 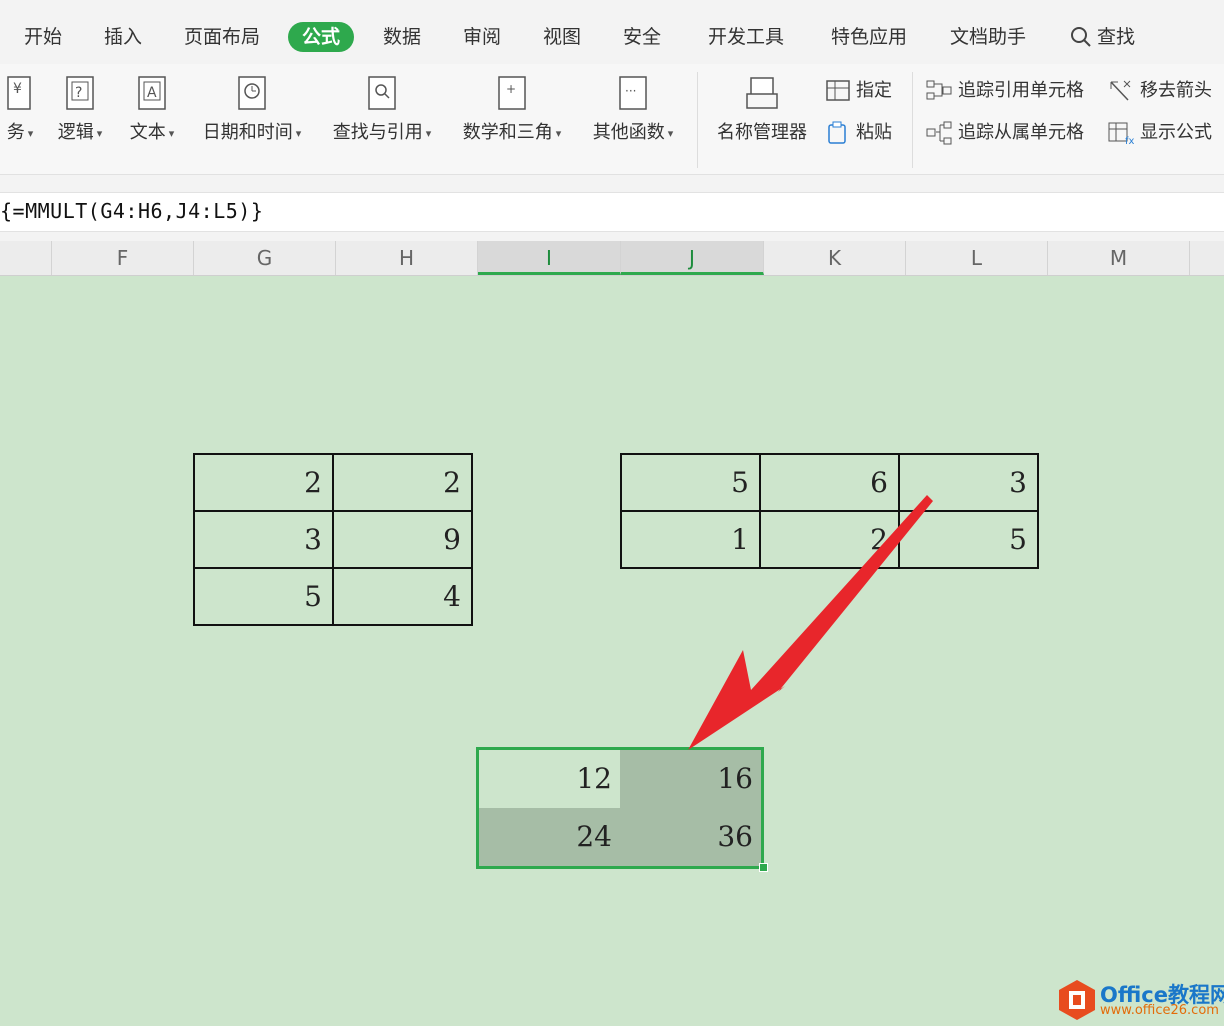 I want to click on watermark-url: www.office26.com, so click(x=1159, y=1010).